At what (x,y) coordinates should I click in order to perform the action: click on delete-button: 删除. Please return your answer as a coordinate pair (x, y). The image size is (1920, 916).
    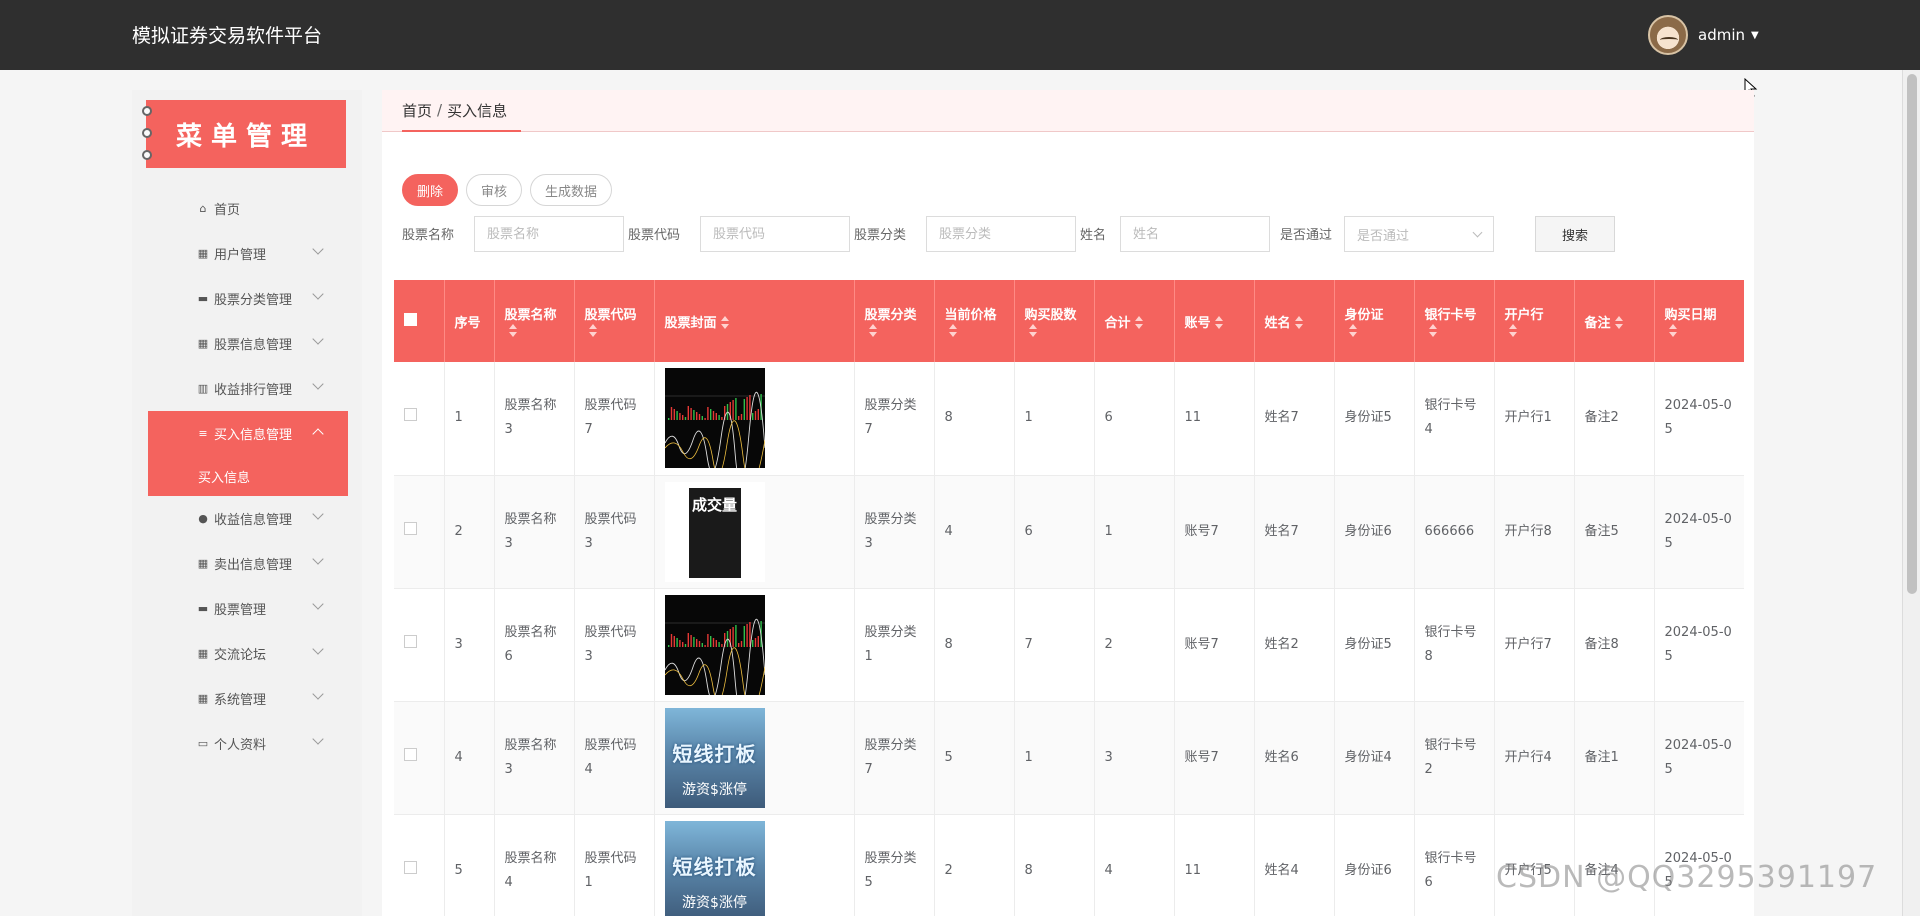
    Looking at the image, I should click on (430, 190).